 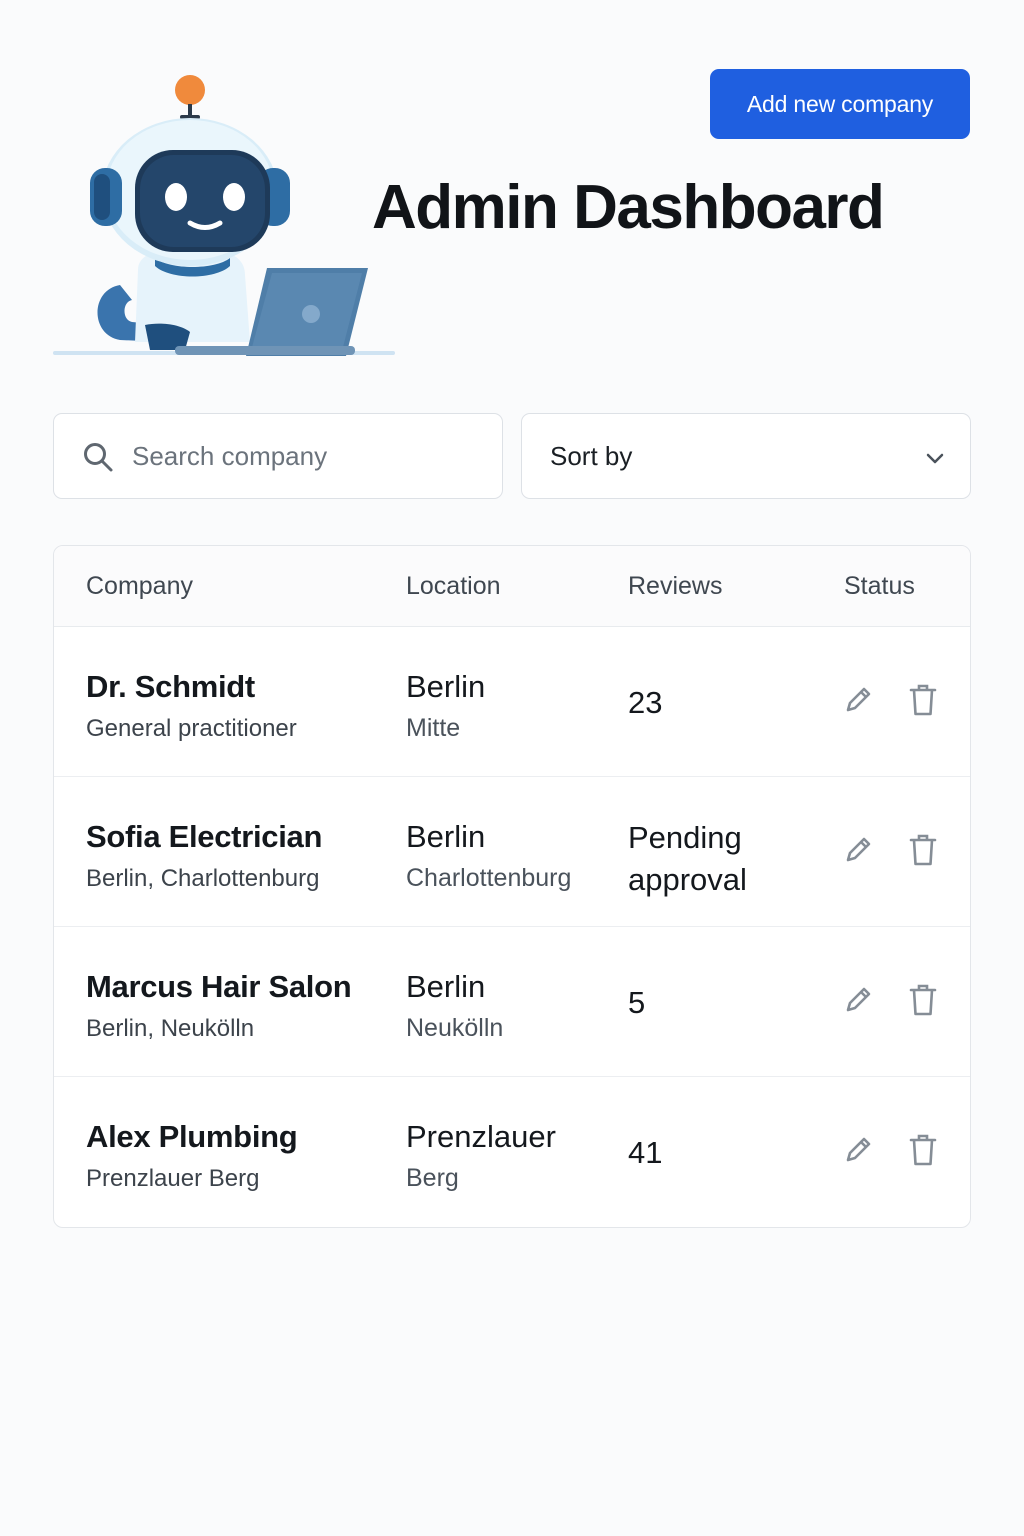 What do you see at coordinates (173, 1178) in the screenshot?
I see `company-subtitle: Prenzlauer Berg` at bounding box center [173, 1178].